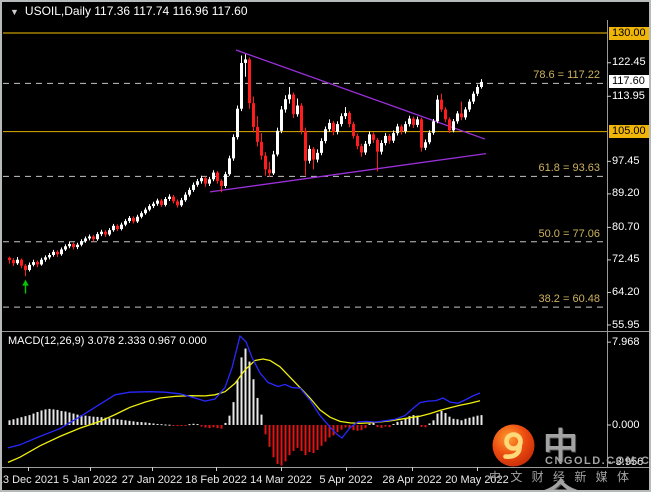 The width and height of the screenshot is (651, 492). I want to click on chevron-down-icon: ▼, so click(14, 12).